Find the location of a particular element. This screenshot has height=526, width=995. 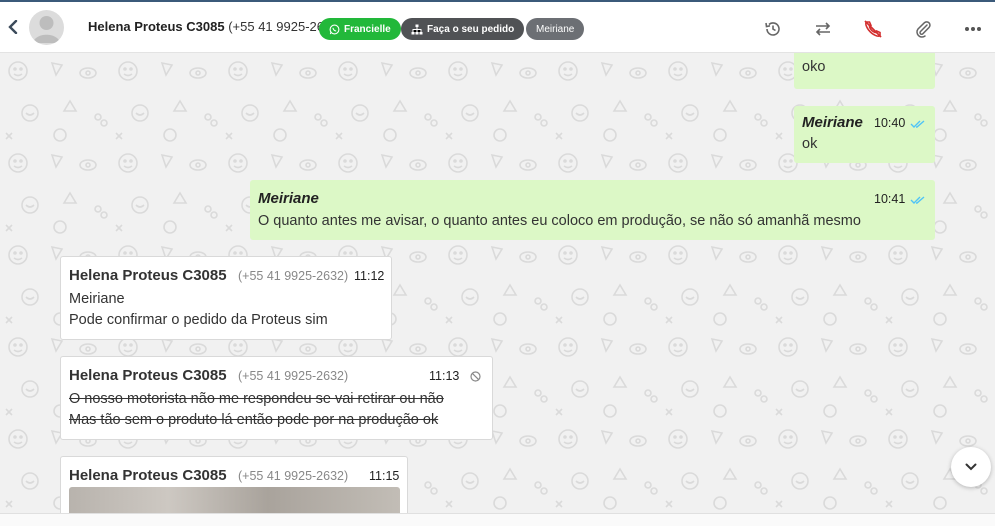

chevron-left-icon is located at coordinates (13, 27).